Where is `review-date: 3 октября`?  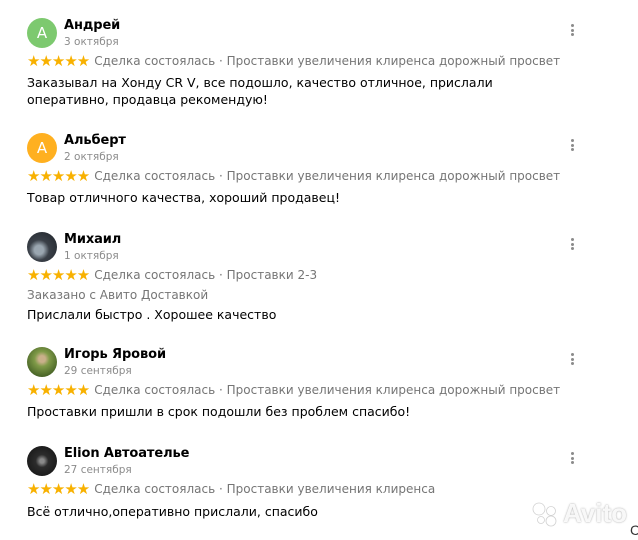
review-date: 3 октября is located at coordinates (91, 42).